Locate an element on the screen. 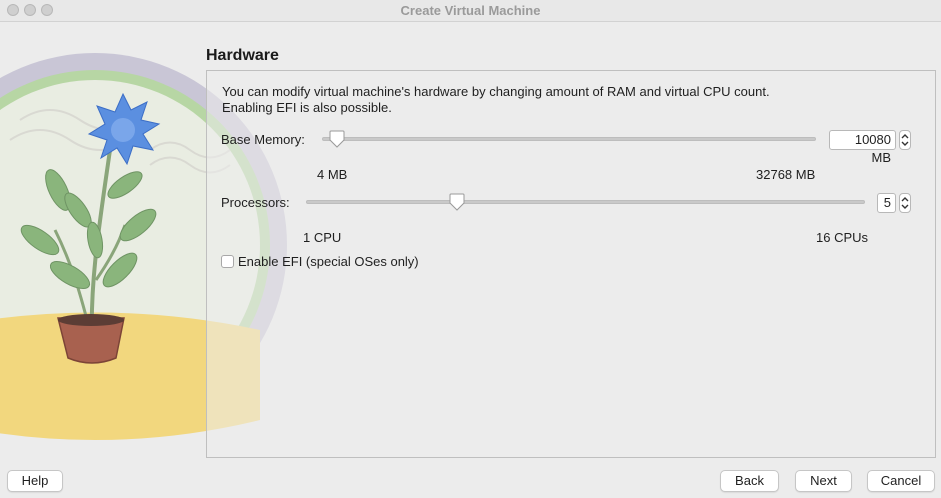  title-bar: Create Virtual Machine is located at coordinates (470, 11).